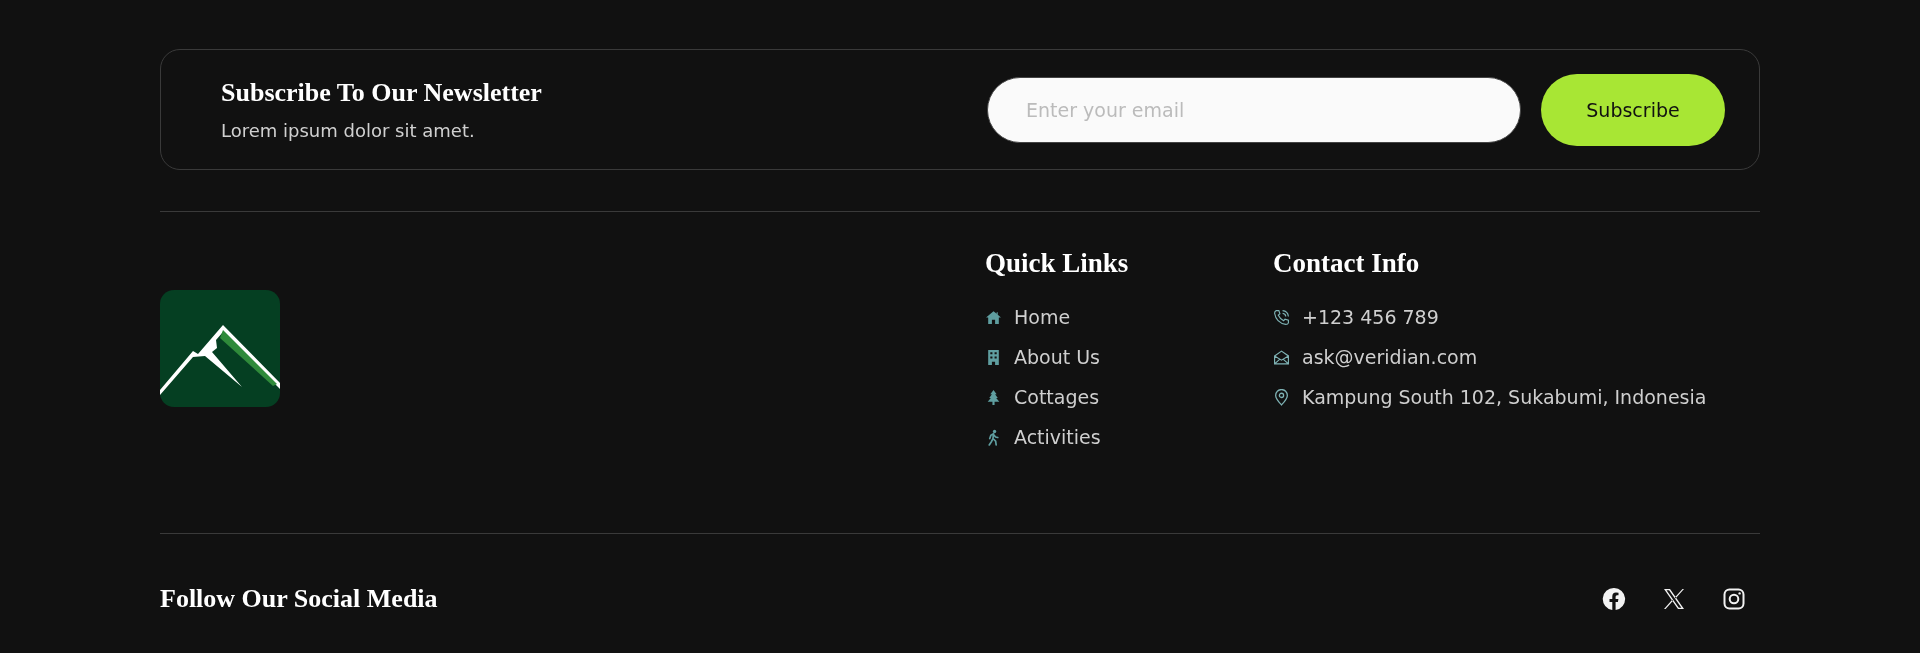 This screenshot has height=653, width=1920. What do you see at coordinates (1281, 317) in the screenshot?
I see `phone-icon` at bounding box center [1281, 317].